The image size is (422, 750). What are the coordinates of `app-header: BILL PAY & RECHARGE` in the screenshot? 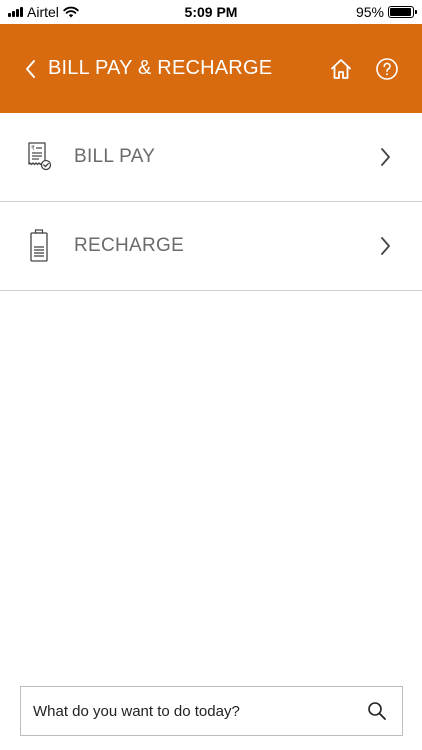 It's located at (211, 68).